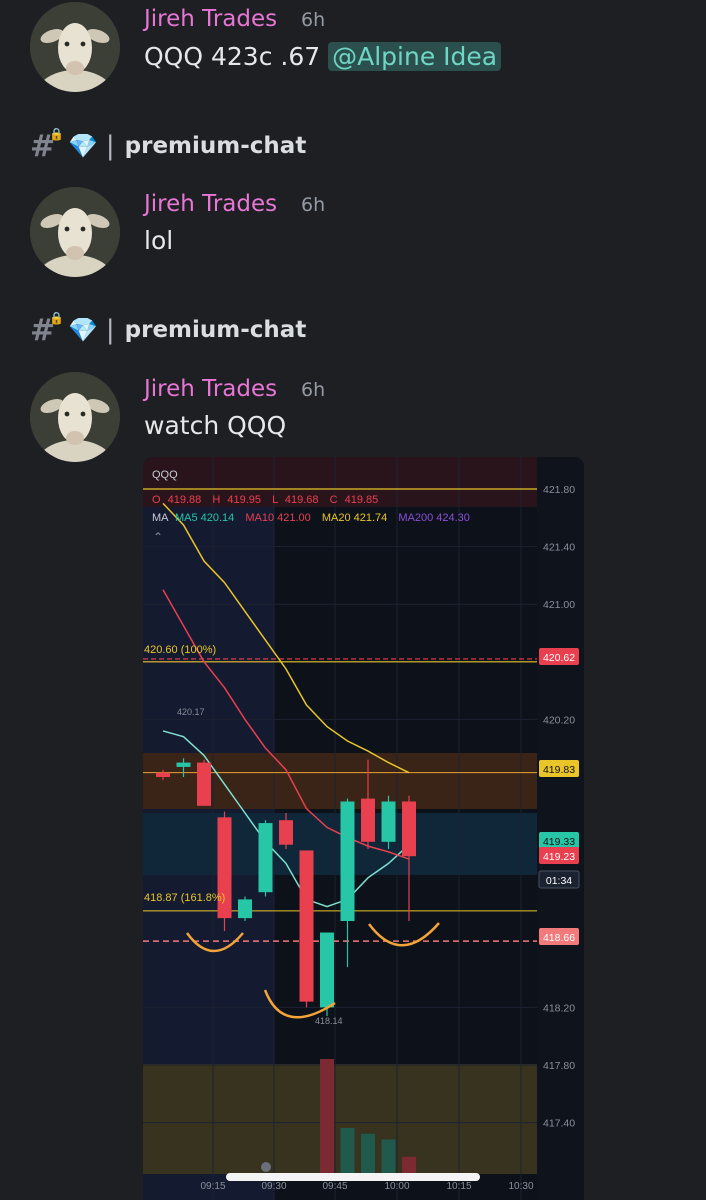 This screenshot has width=706, height=1200. I want to click on price-tag: 419.83, so click(559, 768).